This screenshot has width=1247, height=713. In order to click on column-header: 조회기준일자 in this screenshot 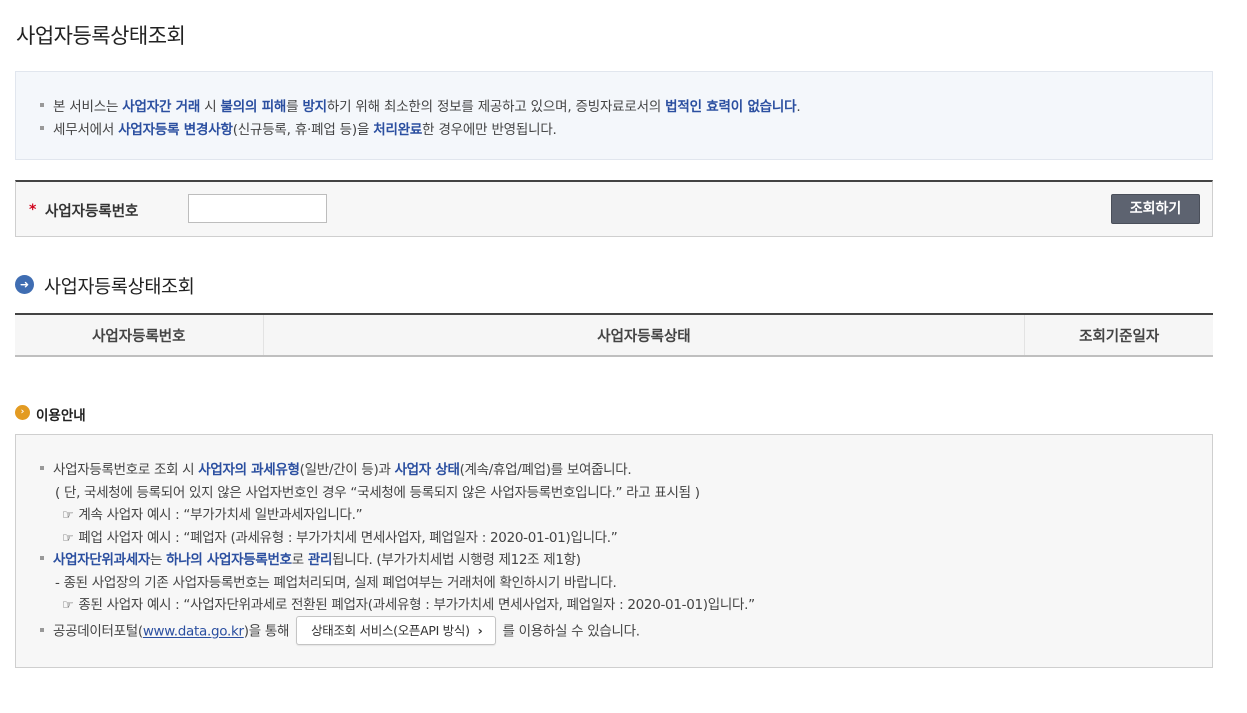, I will do `click(1118, 335)`.